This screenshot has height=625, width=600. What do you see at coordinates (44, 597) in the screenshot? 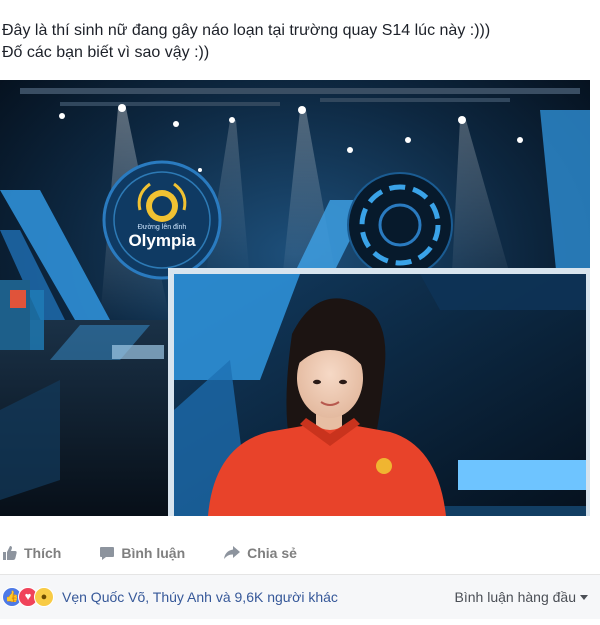
I see `wow-reaction-icon: ●` at bounding box center [44, 597].